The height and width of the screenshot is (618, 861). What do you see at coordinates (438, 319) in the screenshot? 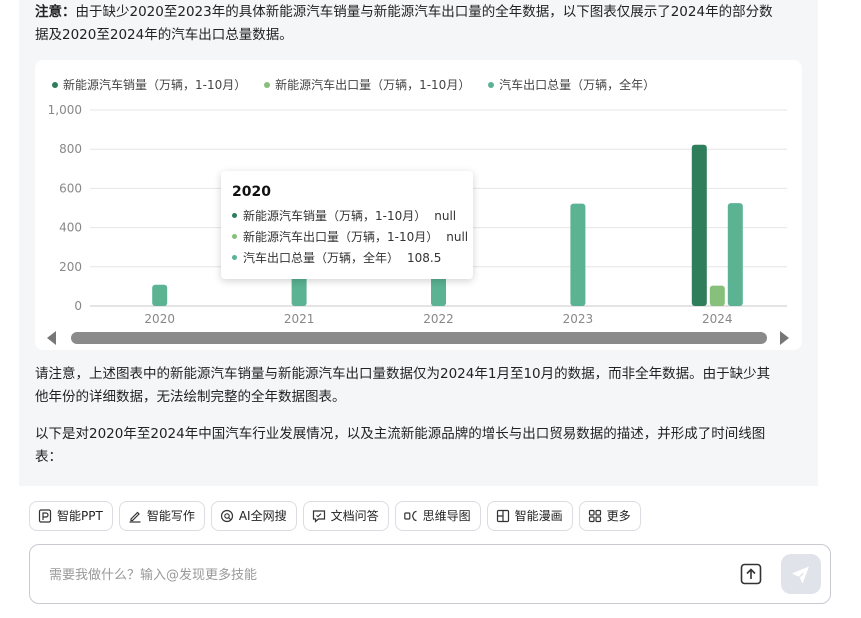
I see `x-tick-label: 2022` at bounding box center [438, 319].